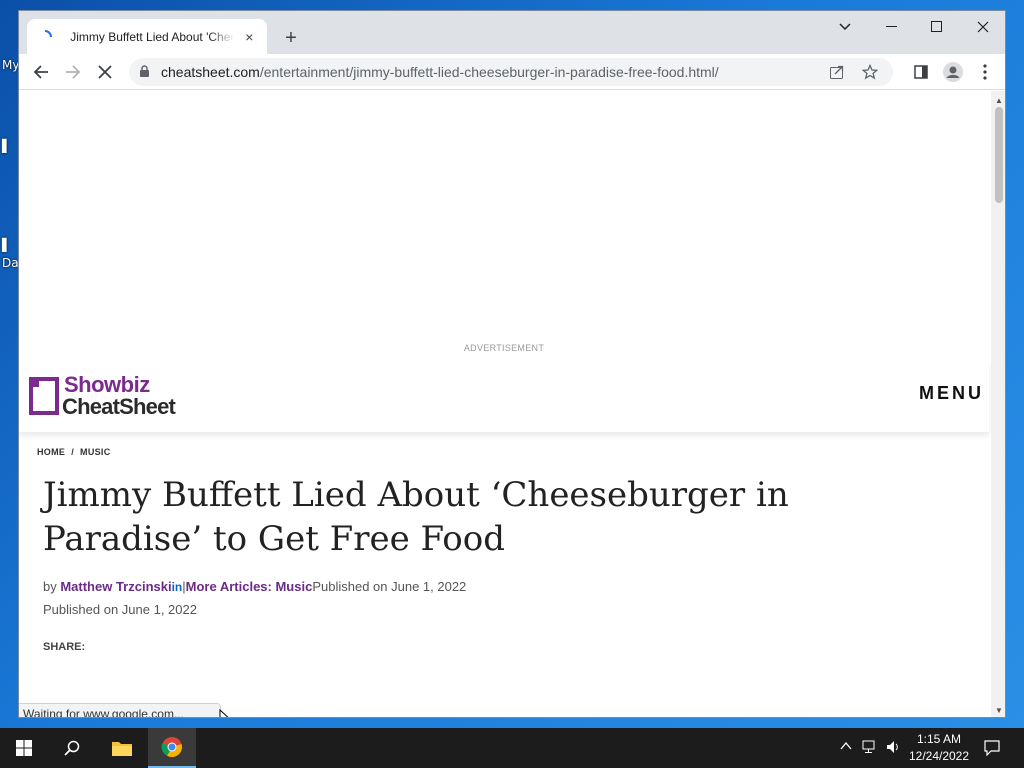 This screenshot has width=1024, height=768. I want to click on byline-prefix: by, so click(52, 586).